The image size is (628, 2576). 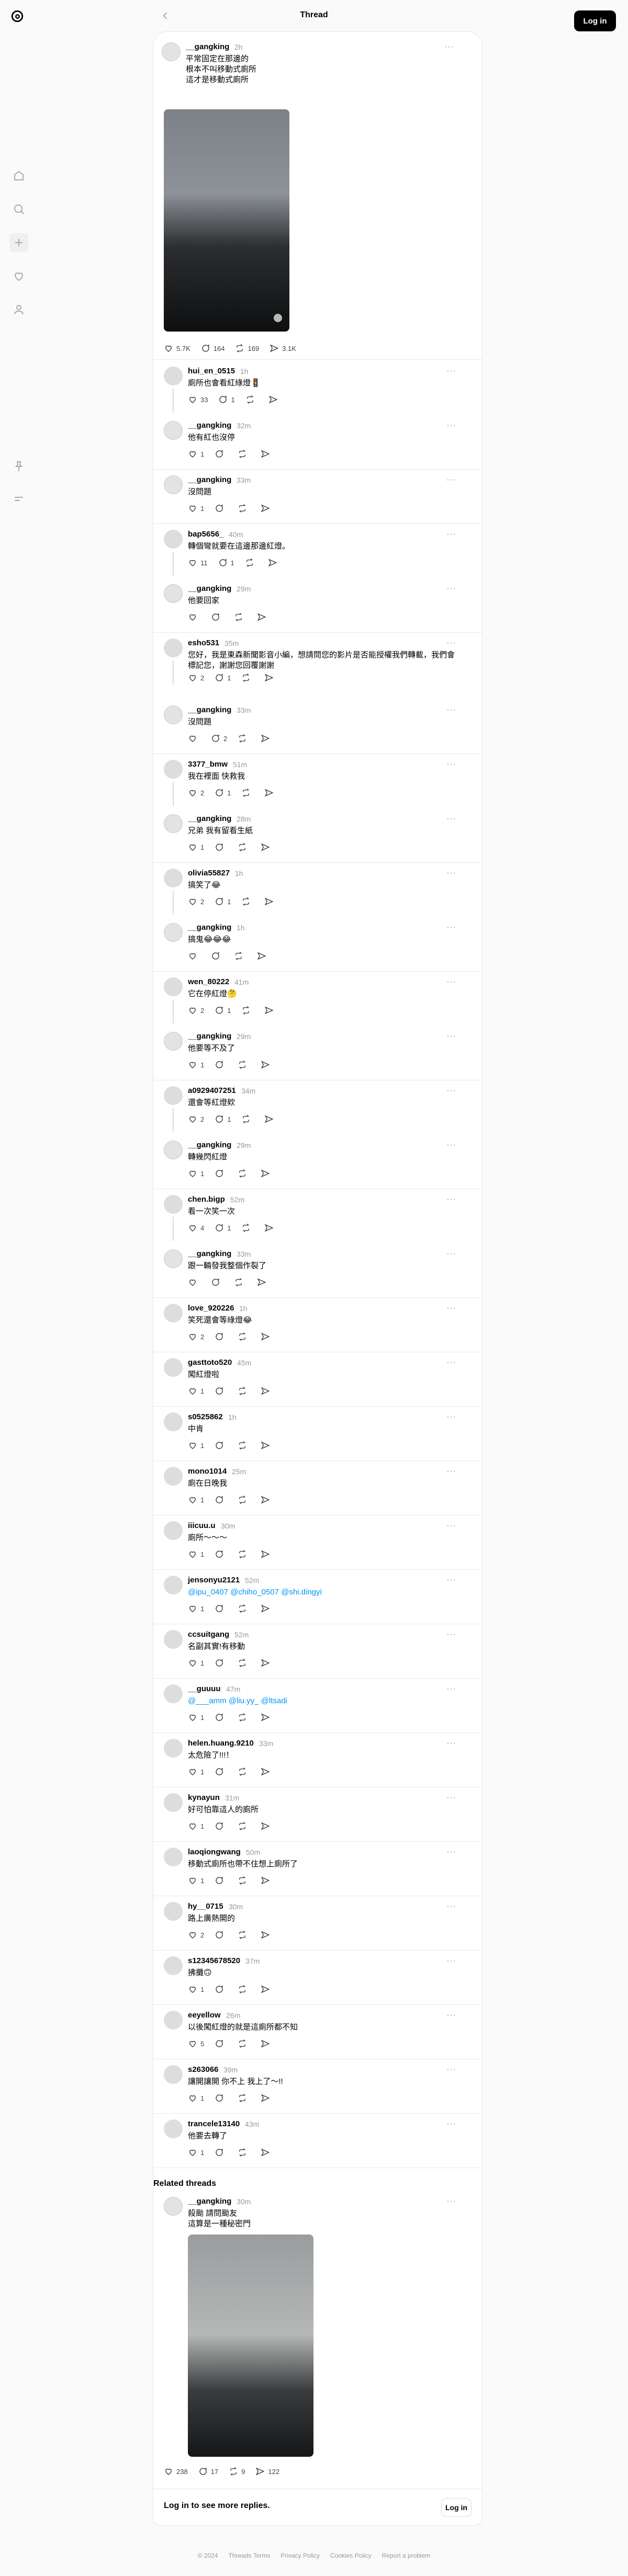 I want to click on like-button: 11, so click(x=198, y=563).